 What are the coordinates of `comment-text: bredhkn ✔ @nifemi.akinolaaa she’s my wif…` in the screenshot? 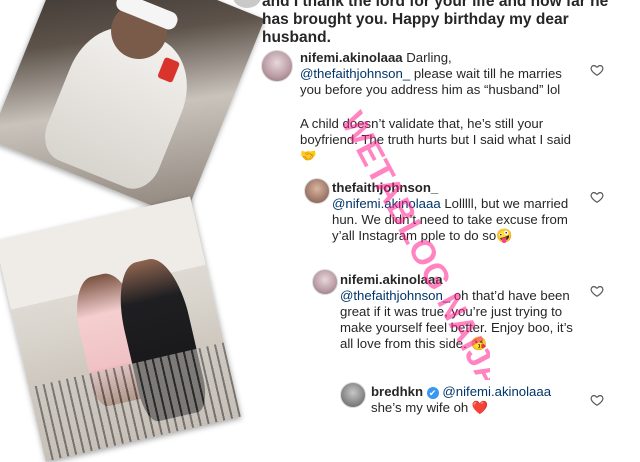 It's located at (481, 400).